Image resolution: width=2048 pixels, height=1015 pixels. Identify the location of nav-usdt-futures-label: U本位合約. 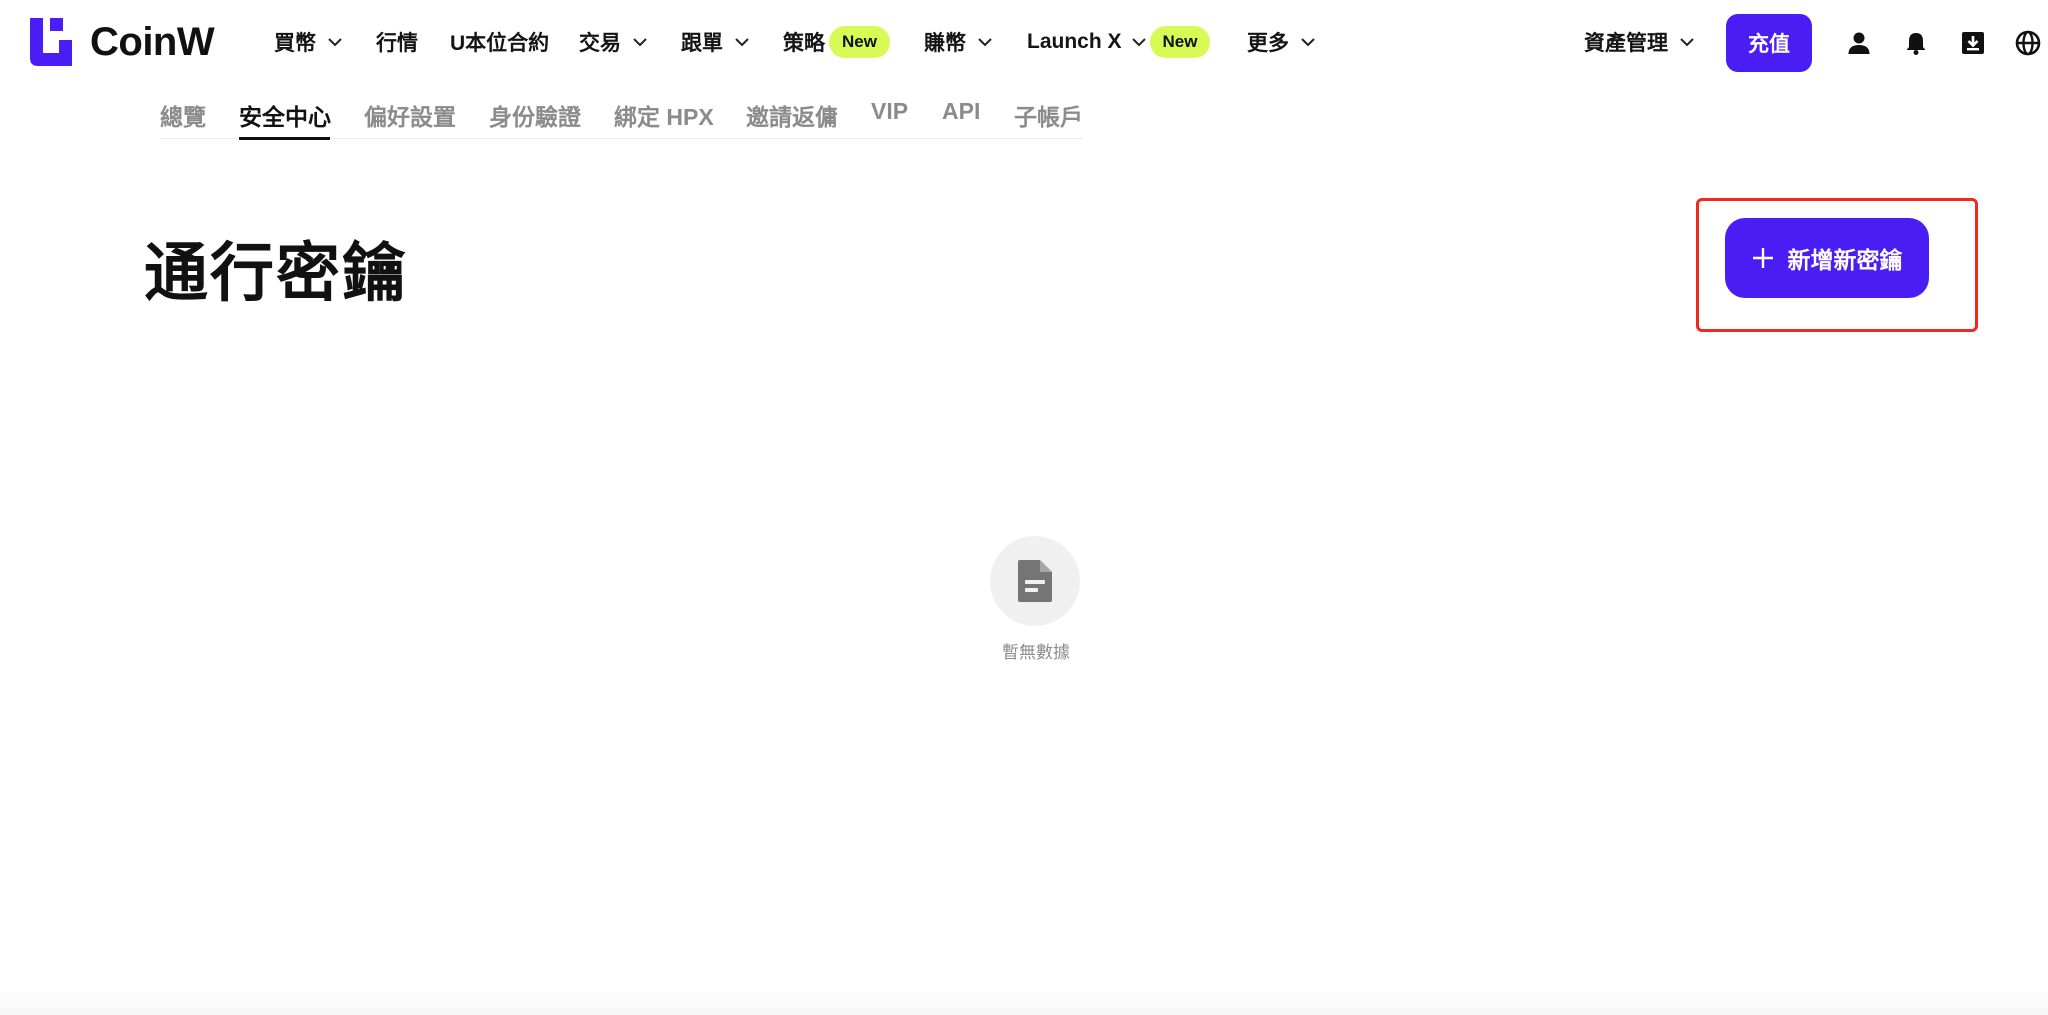
(500, 43).